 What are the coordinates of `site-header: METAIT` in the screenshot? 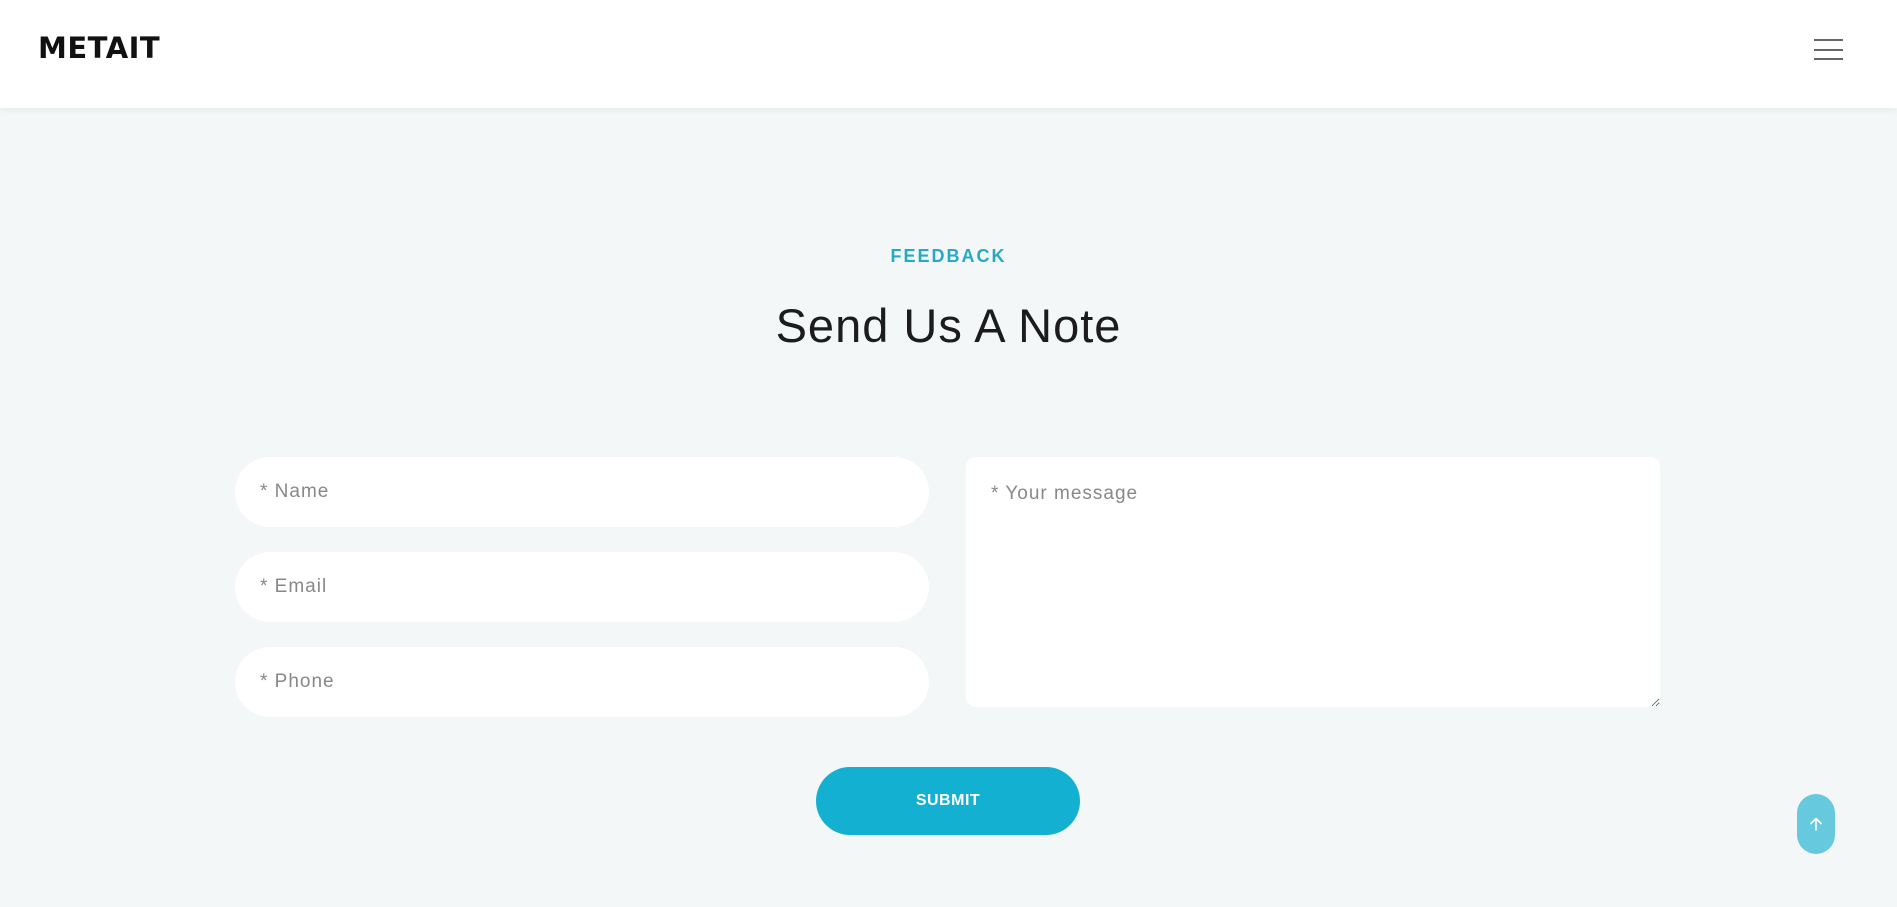 It's located at (948, 54).